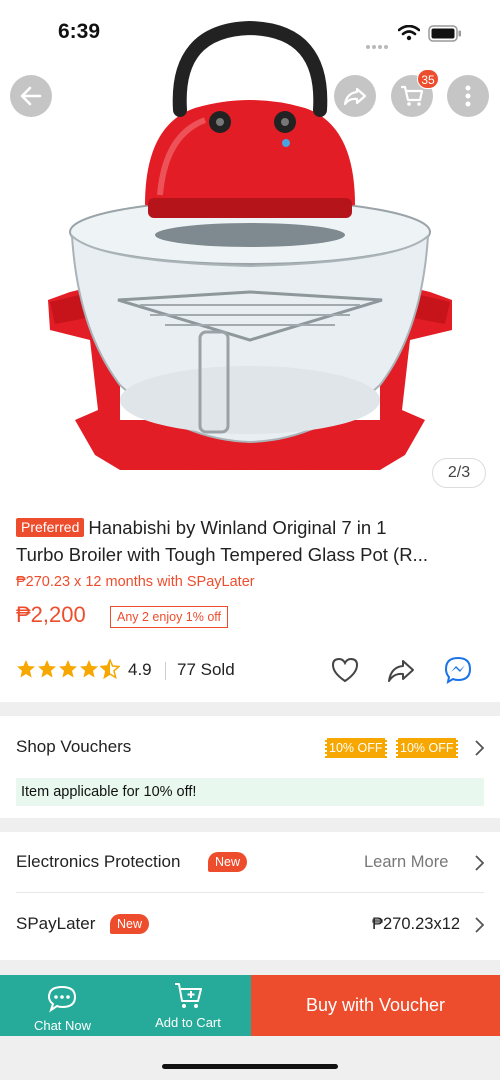  Describe the element at coordinates (428, 79) in the screenshot. I see `cart-count-badge: 35` at that location.